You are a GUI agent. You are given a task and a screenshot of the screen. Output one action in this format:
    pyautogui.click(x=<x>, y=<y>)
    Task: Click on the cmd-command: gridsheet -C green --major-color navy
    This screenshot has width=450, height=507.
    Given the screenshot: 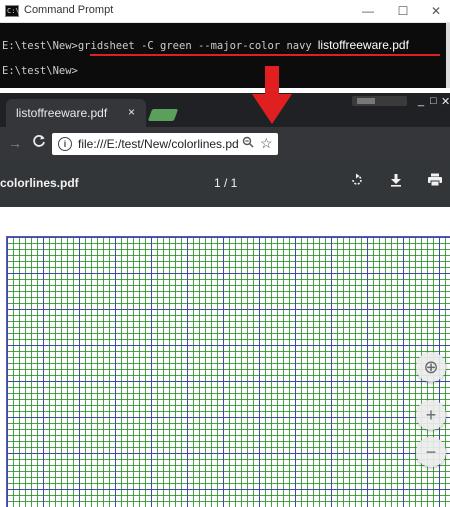 What is the action you would take?
    pyautogui.click(x=194, y=46)
    